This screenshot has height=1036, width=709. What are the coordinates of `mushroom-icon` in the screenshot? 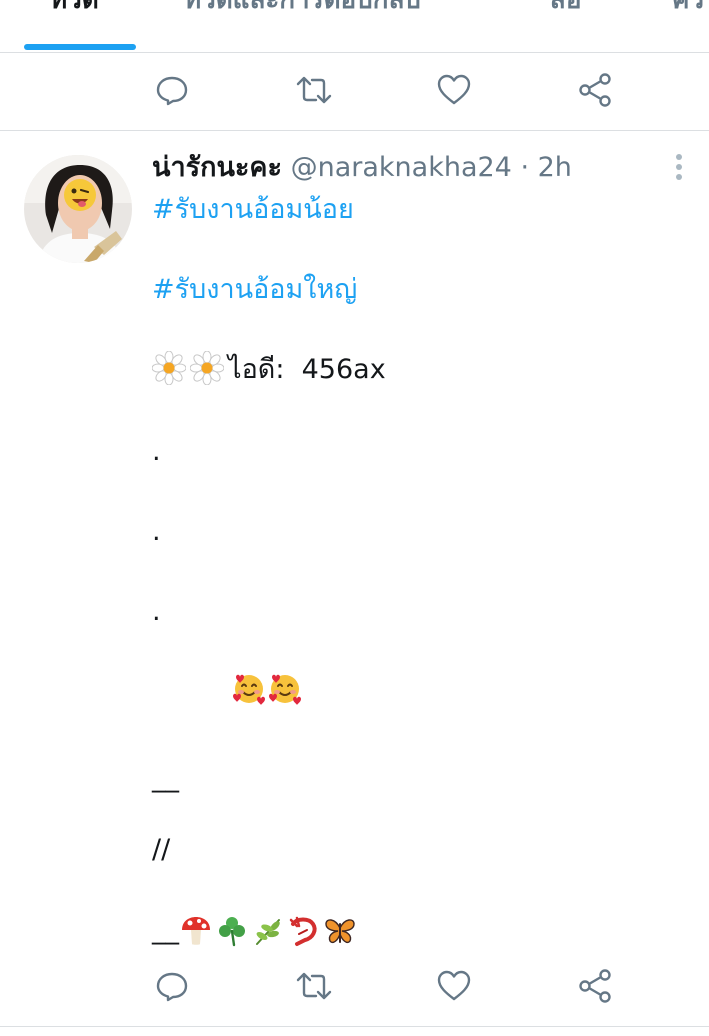 It's located at (196, 931).